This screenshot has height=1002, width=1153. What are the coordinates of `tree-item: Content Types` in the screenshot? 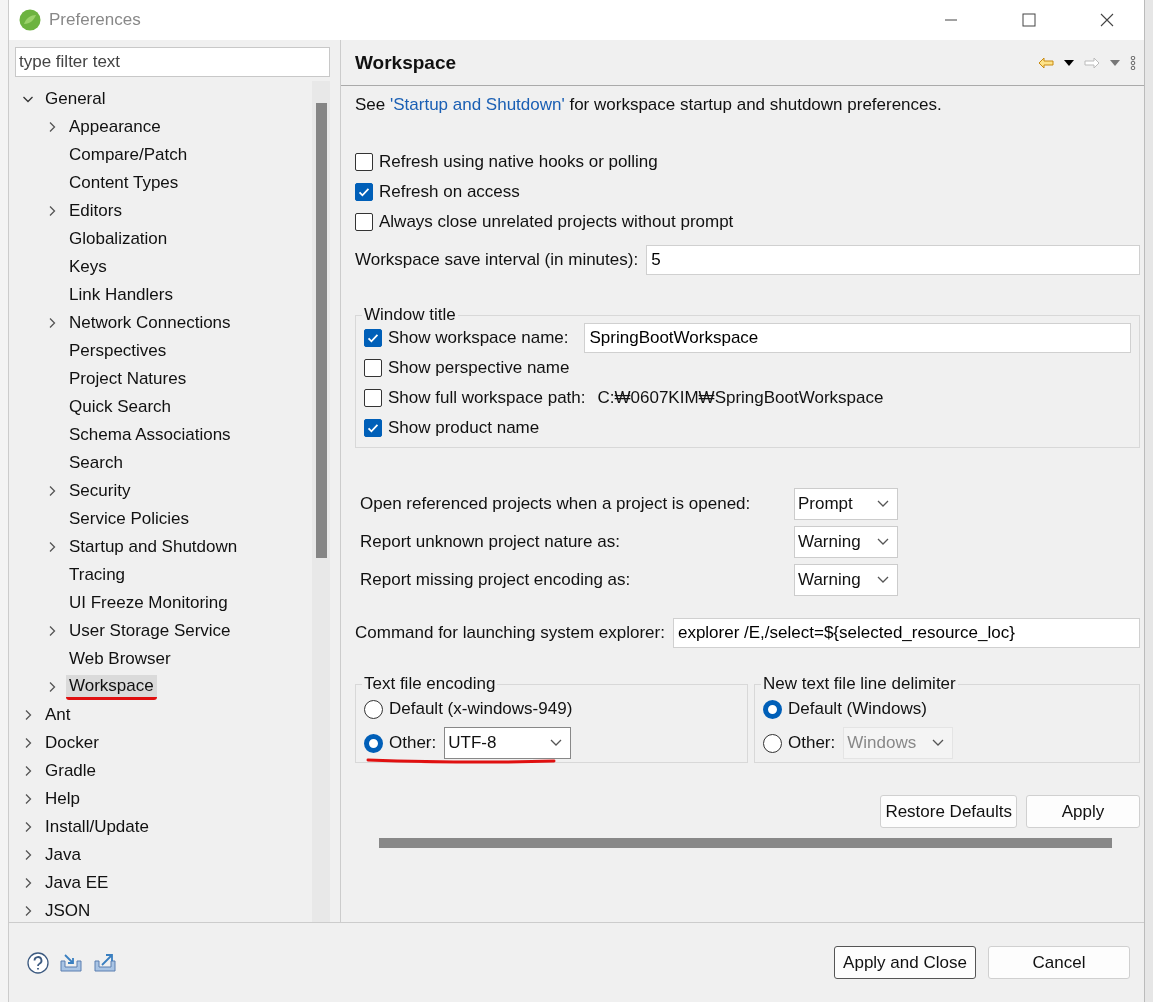 It's located at (124, 183).